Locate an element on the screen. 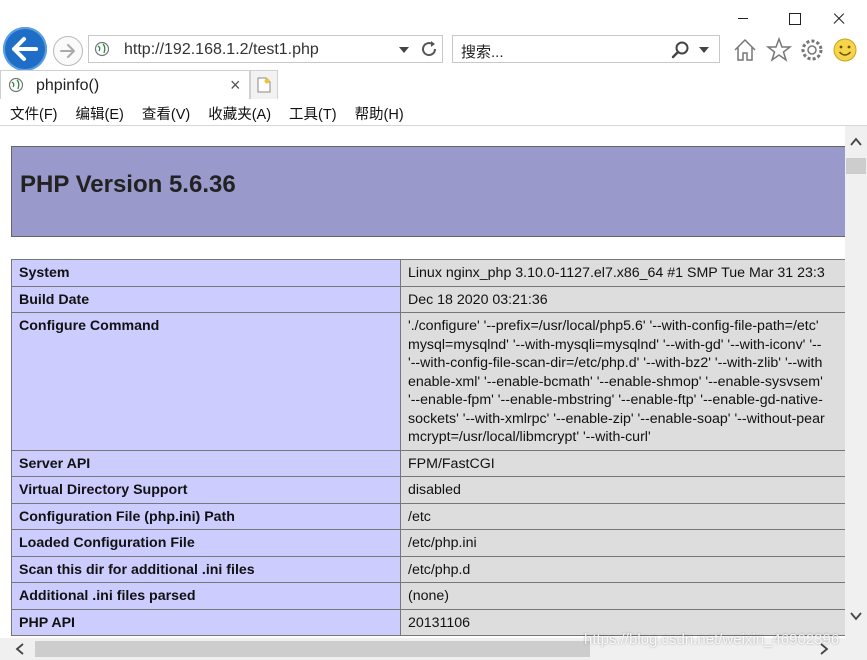 The width and height of the screenshot is (867, 660). address-bar: http://192.168.1.2/test1.php is located at coordinates (265, 49).